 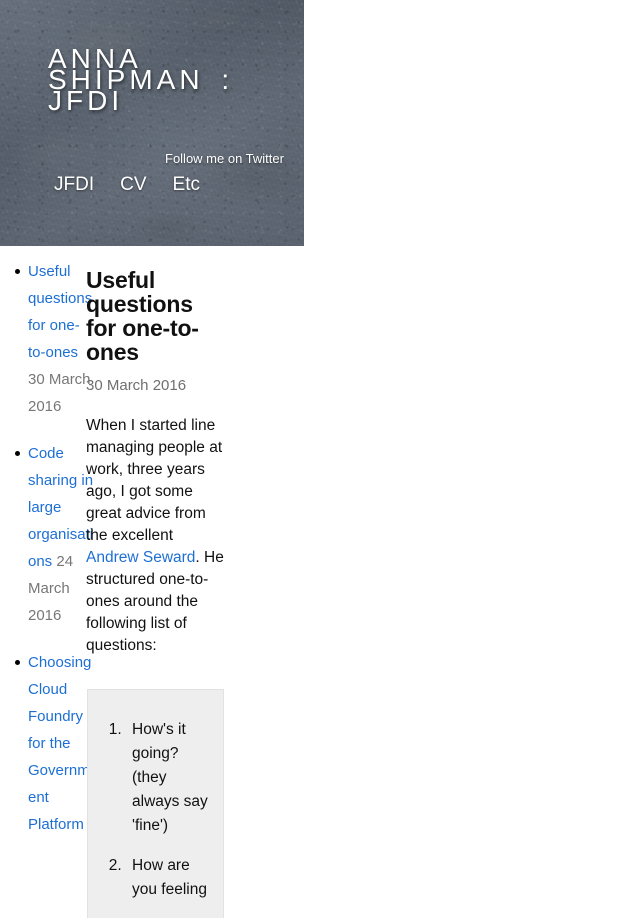 I want to click on banner-blotch-layer, so click(x=152, y=123).